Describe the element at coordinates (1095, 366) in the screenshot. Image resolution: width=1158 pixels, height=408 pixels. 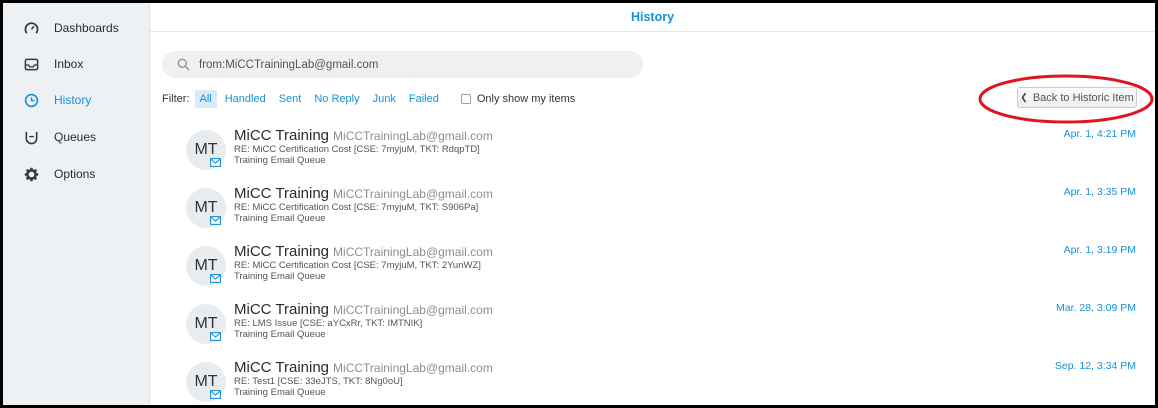
I see `timestamp: Sep. 12, 3:34 PM` at that location.